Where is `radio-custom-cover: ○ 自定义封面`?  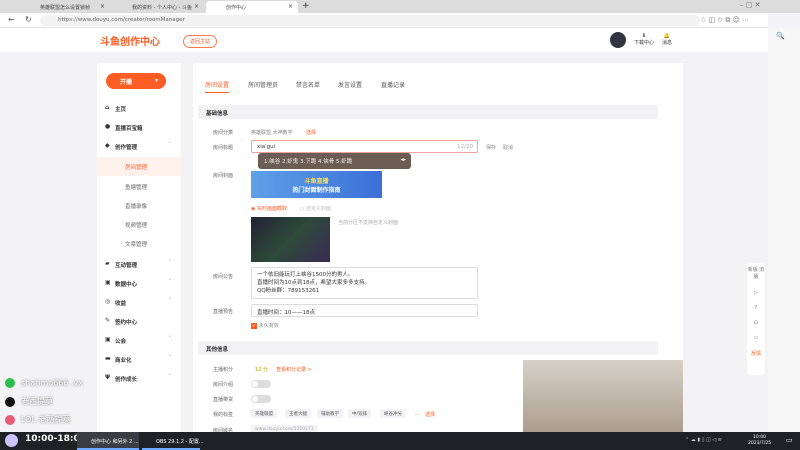 radio-custom-cover: ○ 自定义封面 is located at coordinates (315, 208).